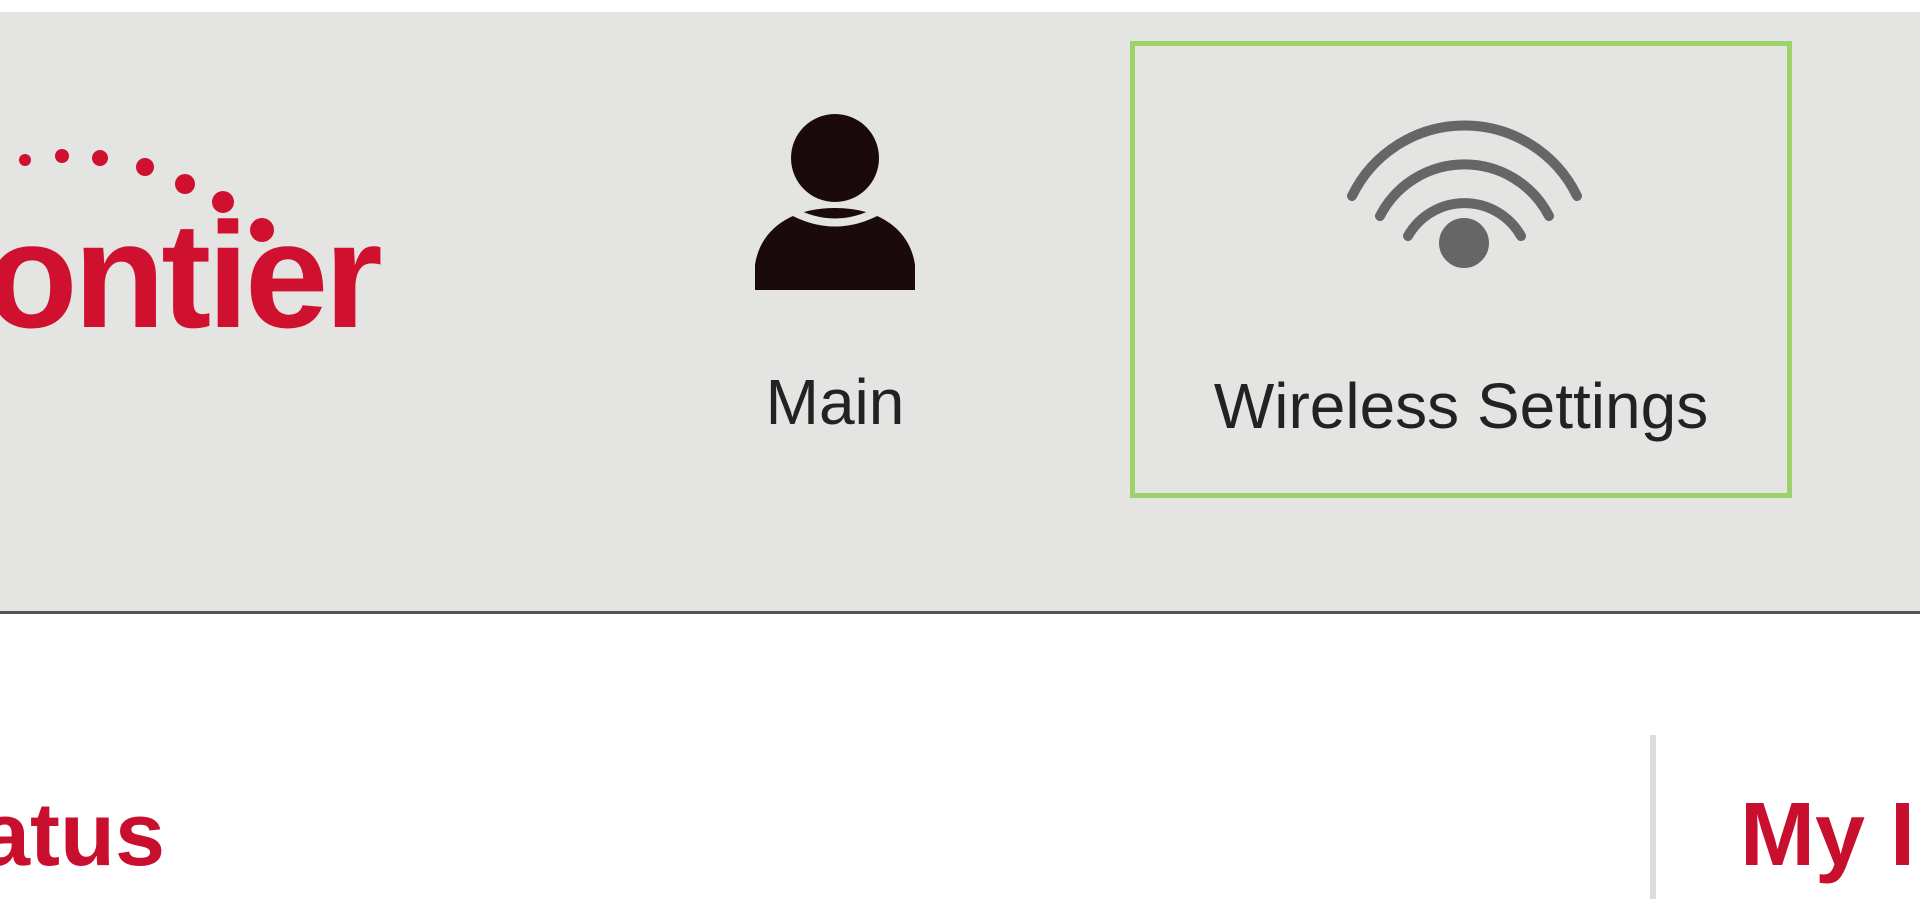 Image resolution: width=1920 pixels, height=899 pixels. Describe the element at coordinates (835, 402) in the screenshot. I see `nav-label-main: Main` at that location.